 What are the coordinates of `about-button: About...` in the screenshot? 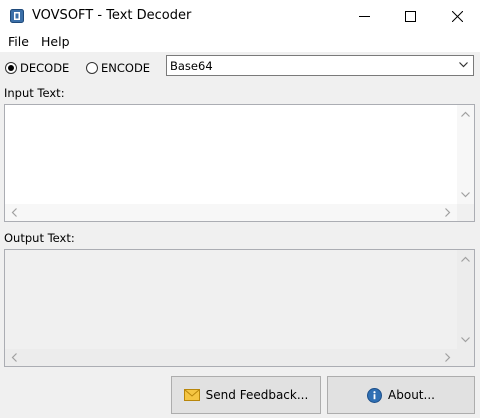 It's located at (401, 395).